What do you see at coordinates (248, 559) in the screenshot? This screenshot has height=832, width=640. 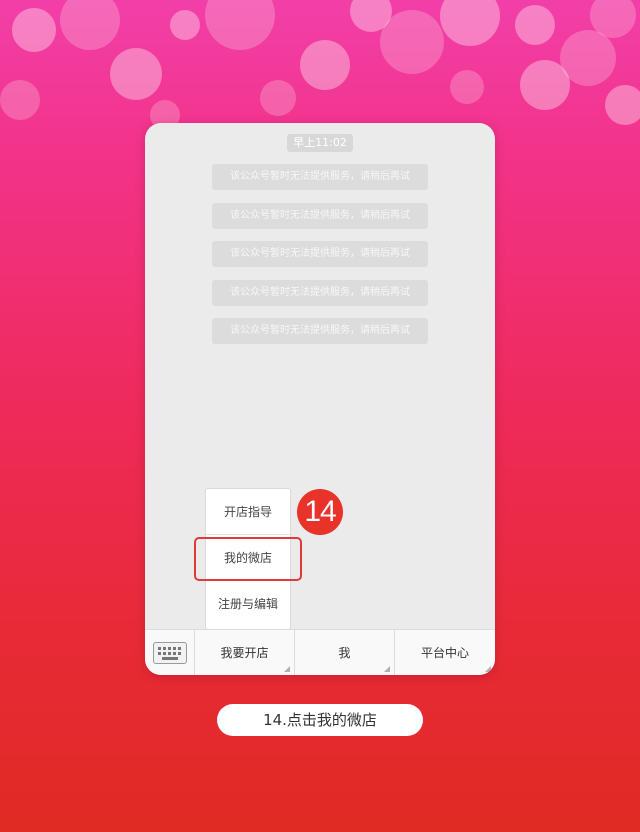 I see `highlight-box` at bounding box center [248, 559].